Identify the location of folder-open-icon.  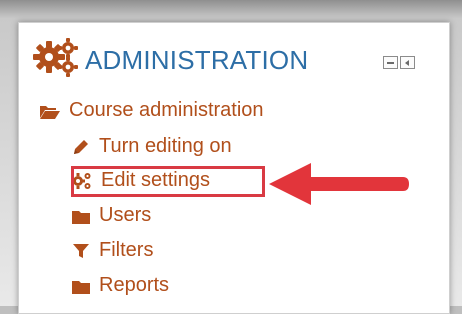
(50, 112).